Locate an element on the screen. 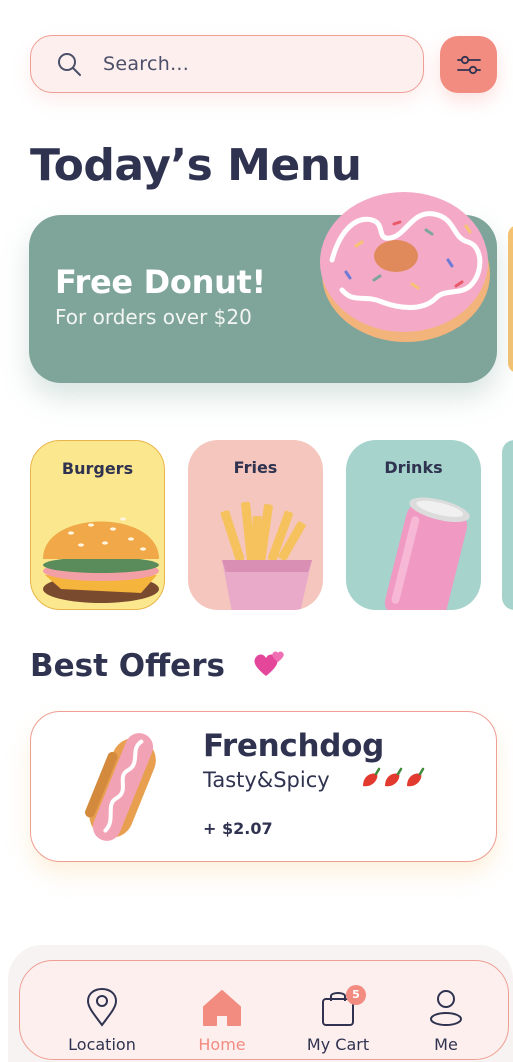 Image resolution: width=513 pixels, height=1062 pixels. offer-card-frenchdog: Frenchdog Tasty&Spicy + $2.07 is located at coordinates (263, 786).